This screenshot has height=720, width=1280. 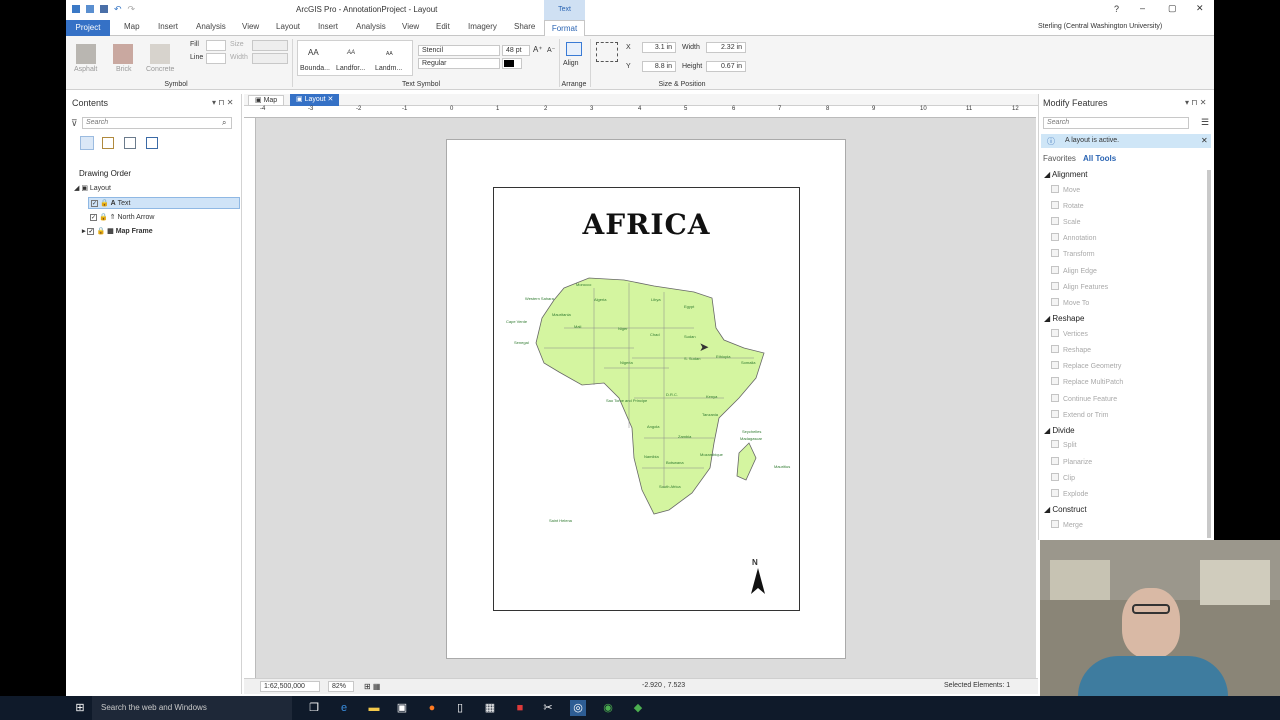 What do you see at coordinates (80, 708) in the screenshot?
I see `windows-start-icon: ⊞` at bounding box center [80, 708].